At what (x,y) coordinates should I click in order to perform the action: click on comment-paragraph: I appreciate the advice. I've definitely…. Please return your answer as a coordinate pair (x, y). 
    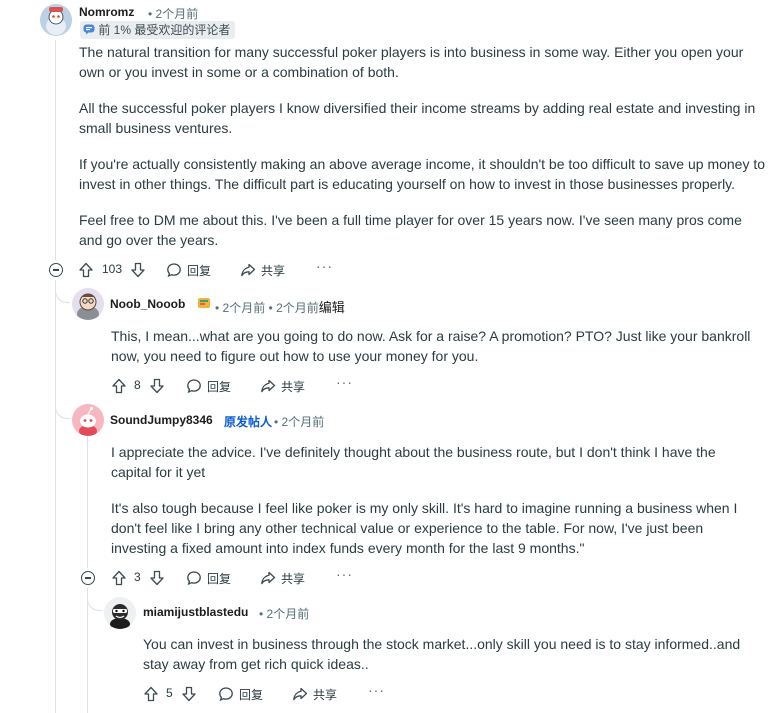
    Looking at the image, I should click on (413, 462).